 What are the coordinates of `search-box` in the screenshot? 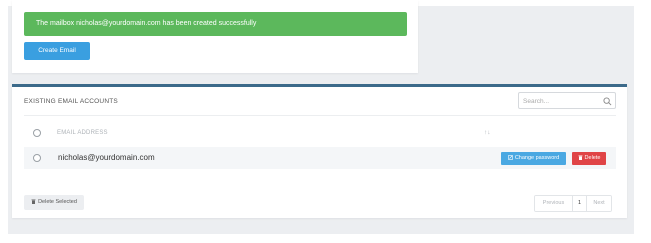 It's located at (567, 100).